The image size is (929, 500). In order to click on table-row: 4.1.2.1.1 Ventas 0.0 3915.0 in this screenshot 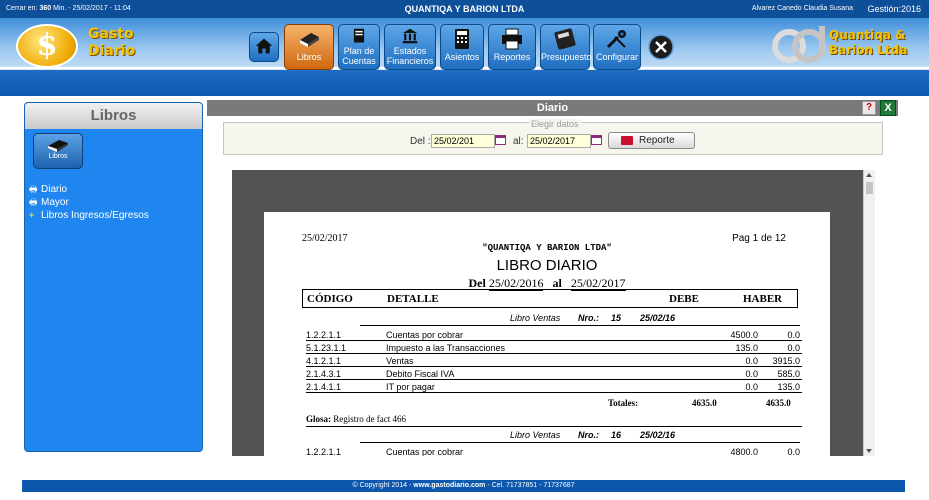, I will do `click(554, 361)`.